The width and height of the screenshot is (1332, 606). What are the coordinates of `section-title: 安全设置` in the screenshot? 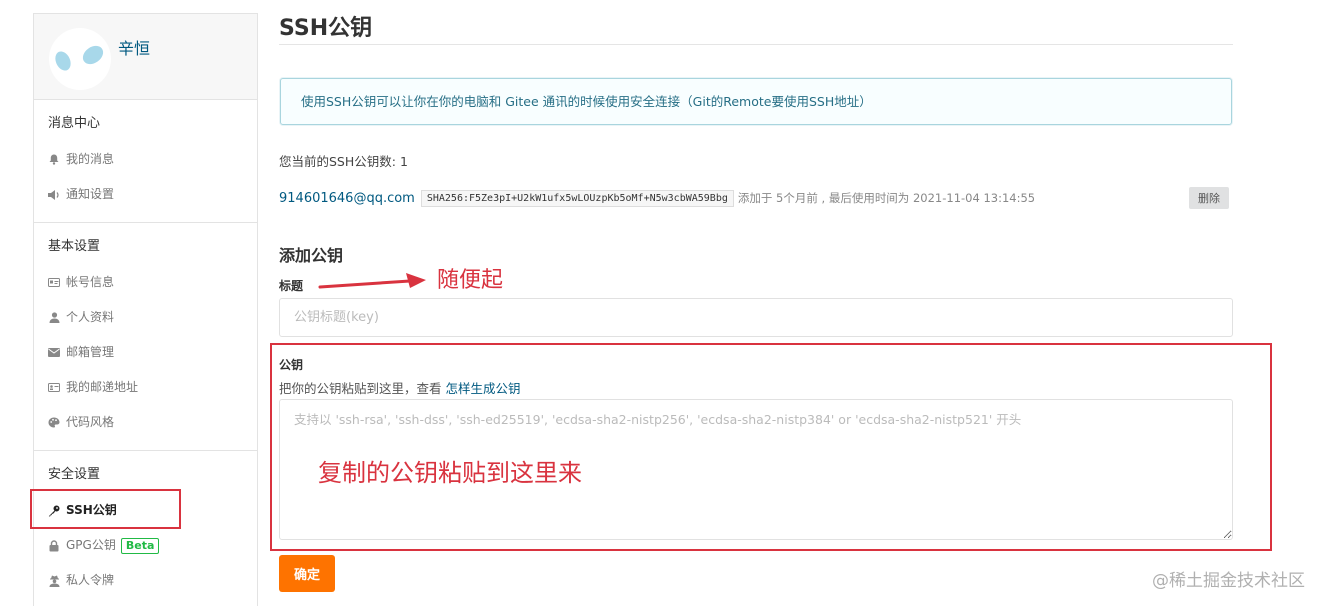 It's located at (74, 474).